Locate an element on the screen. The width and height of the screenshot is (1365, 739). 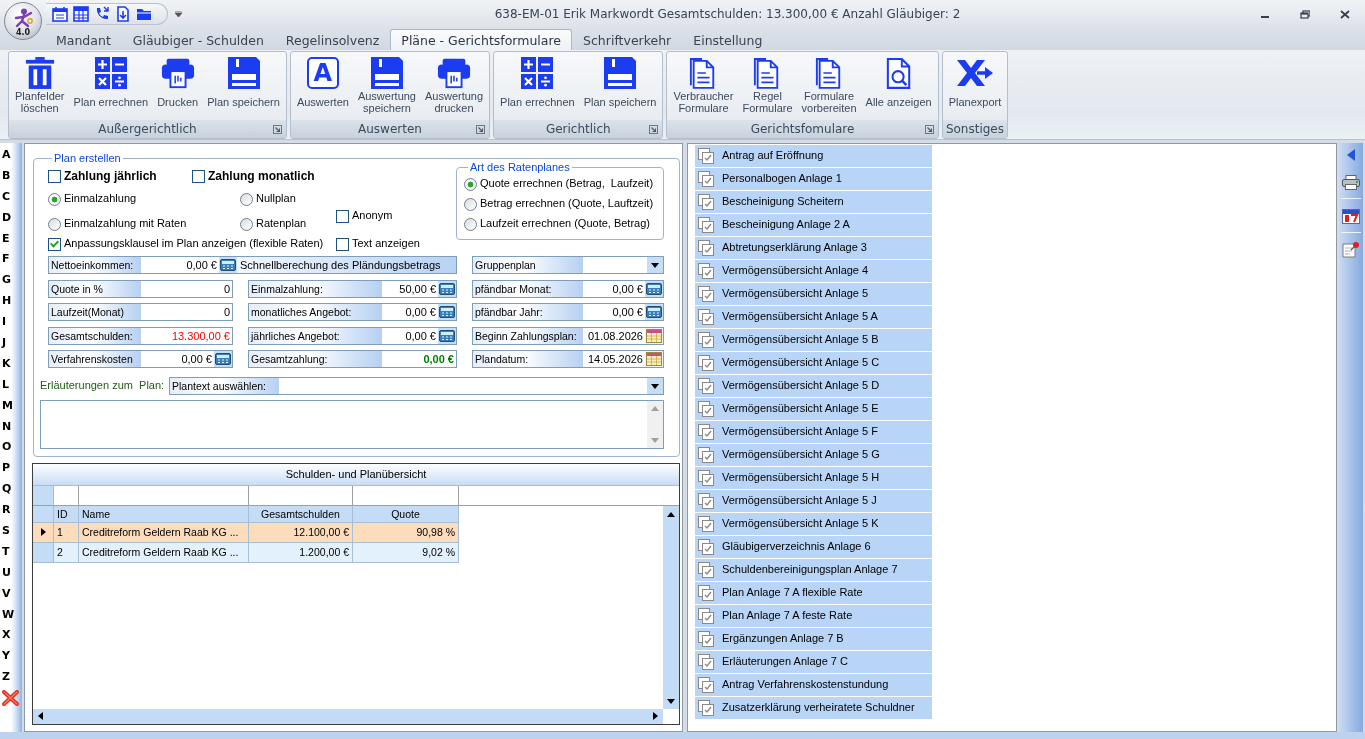
form-list-item: Plan Anlage 7 A flexible Rate is located at coordinates (813, 593).